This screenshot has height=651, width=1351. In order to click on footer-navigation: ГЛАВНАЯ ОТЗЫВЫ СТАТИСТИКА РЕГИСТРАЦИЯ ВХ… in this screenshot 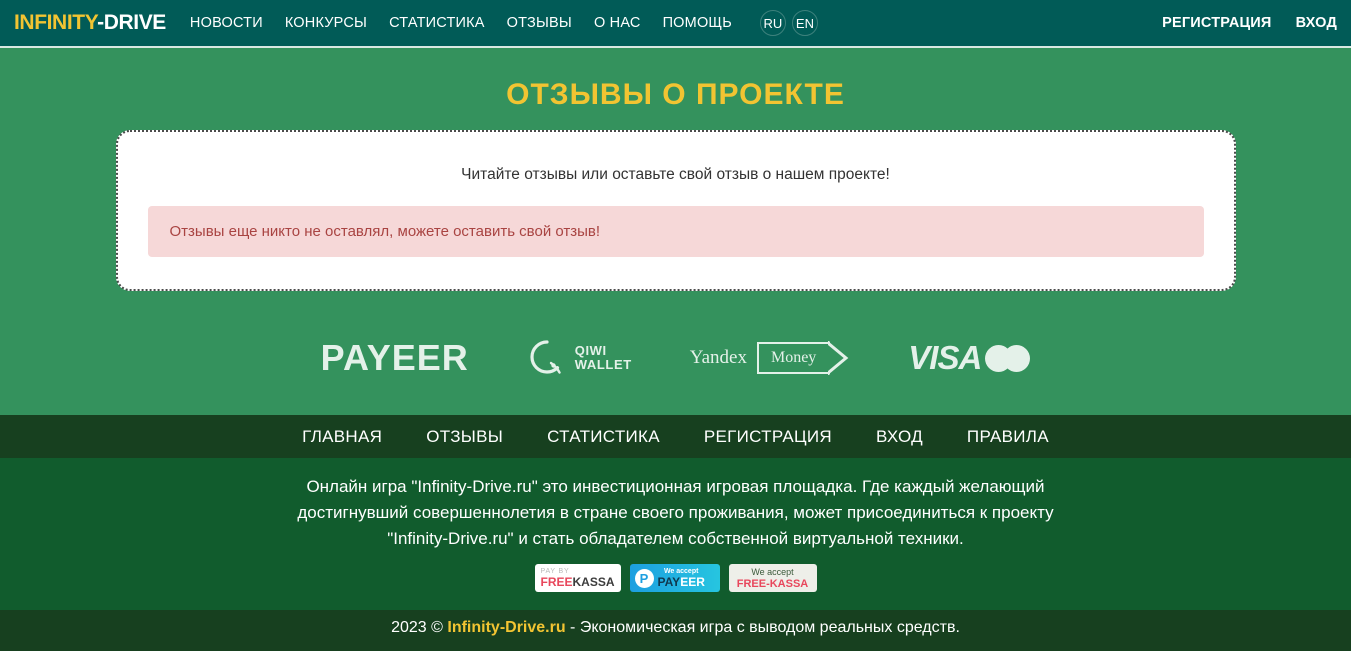, I will do `click(675, 436)`.